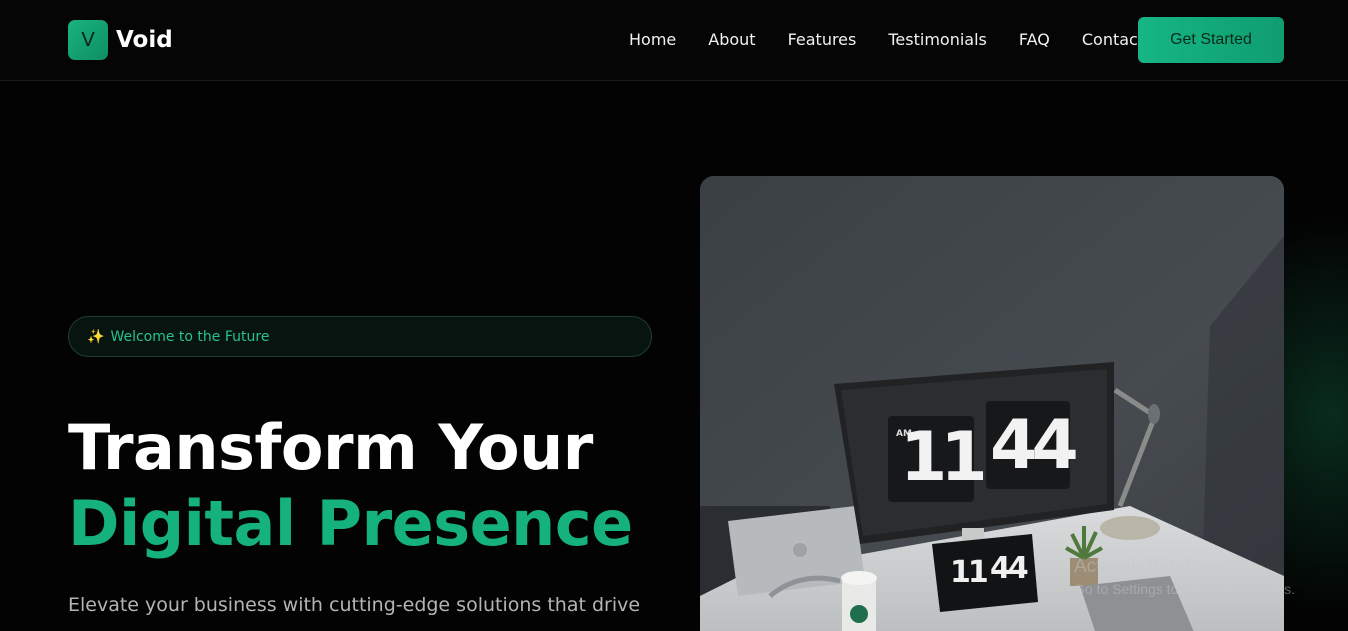 This screenshot has height=631, width=1348. What do you see at coordinates (822, 39) in the screenshot?
I see `nav-link-features: Features` at bounding box center [822, 39].